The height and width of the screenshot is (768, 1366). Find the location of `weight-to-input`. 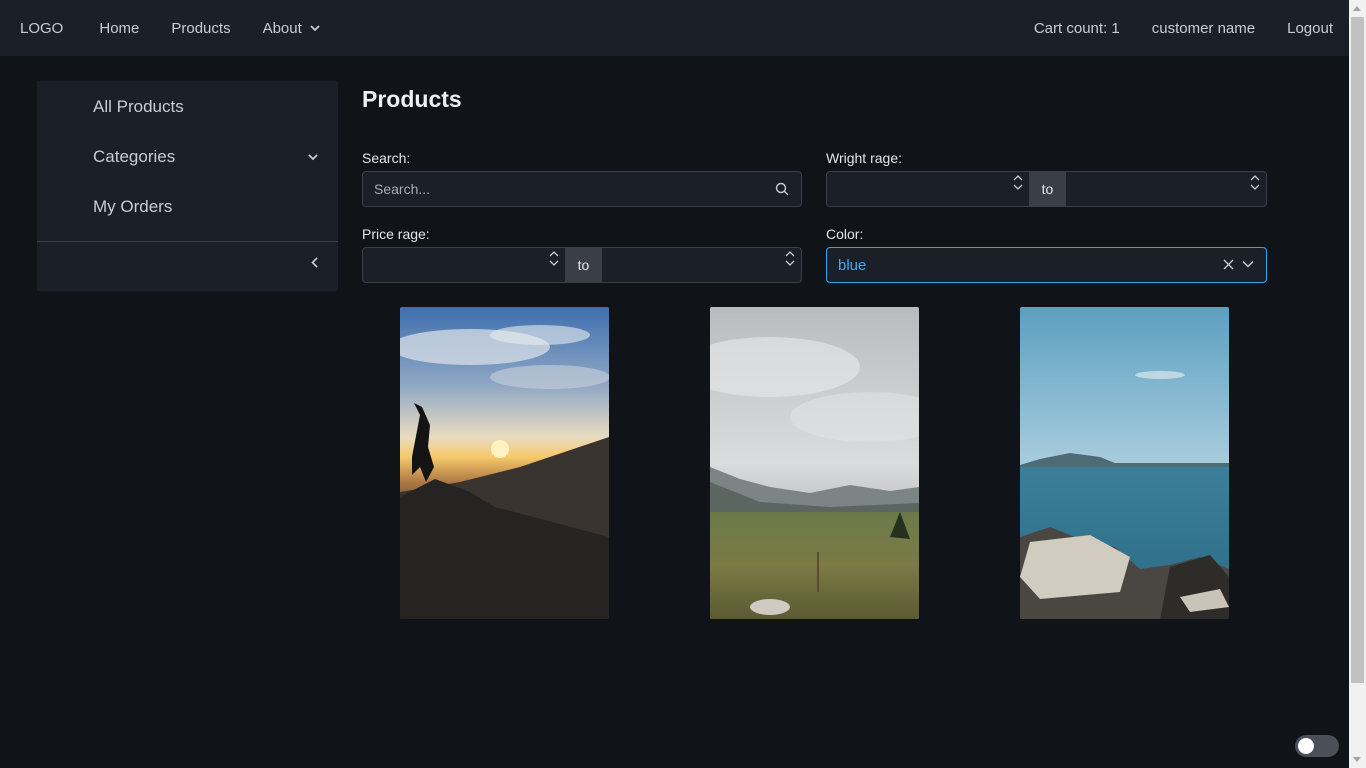

weight-to-input is located at coordinates (1166, 189).